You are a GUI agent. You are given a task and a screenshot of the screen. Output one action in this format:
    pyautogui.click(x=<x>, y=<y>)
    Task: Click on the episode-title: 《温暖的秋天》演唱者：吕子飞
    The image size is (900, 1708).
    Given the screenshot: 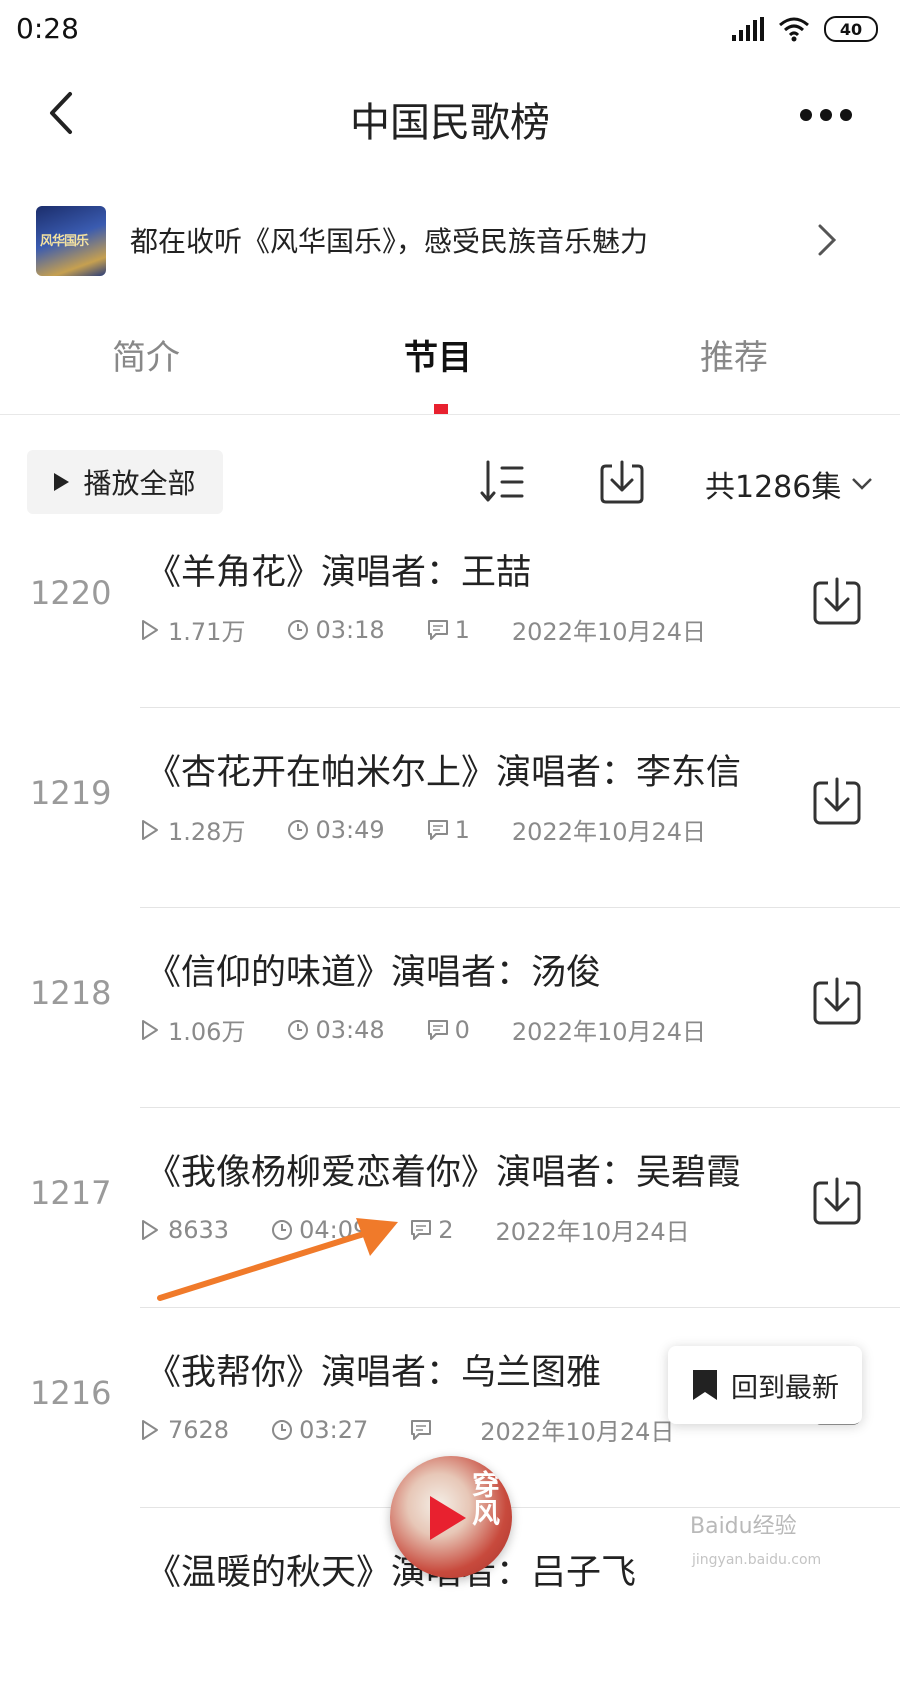 What is the action you would take?
    pyautogui.click(x=391, y=1569)
    